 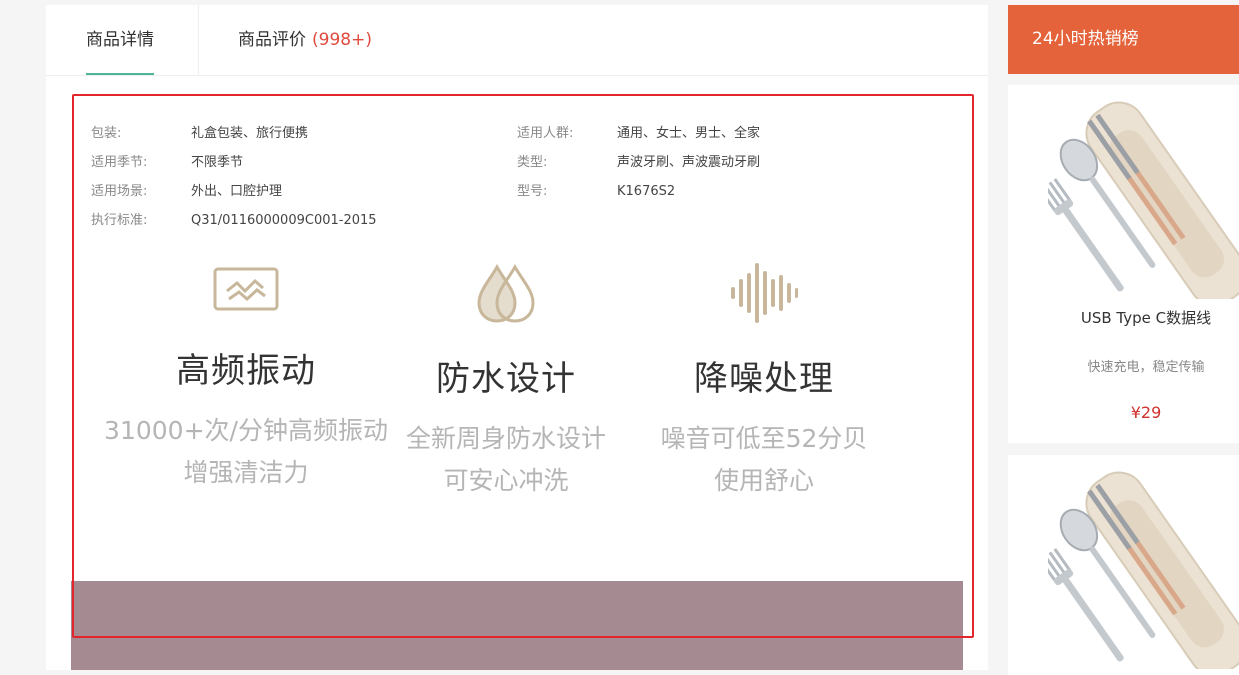 I want to click on spec-label: 执行标准:, so click(x=119, y=220).